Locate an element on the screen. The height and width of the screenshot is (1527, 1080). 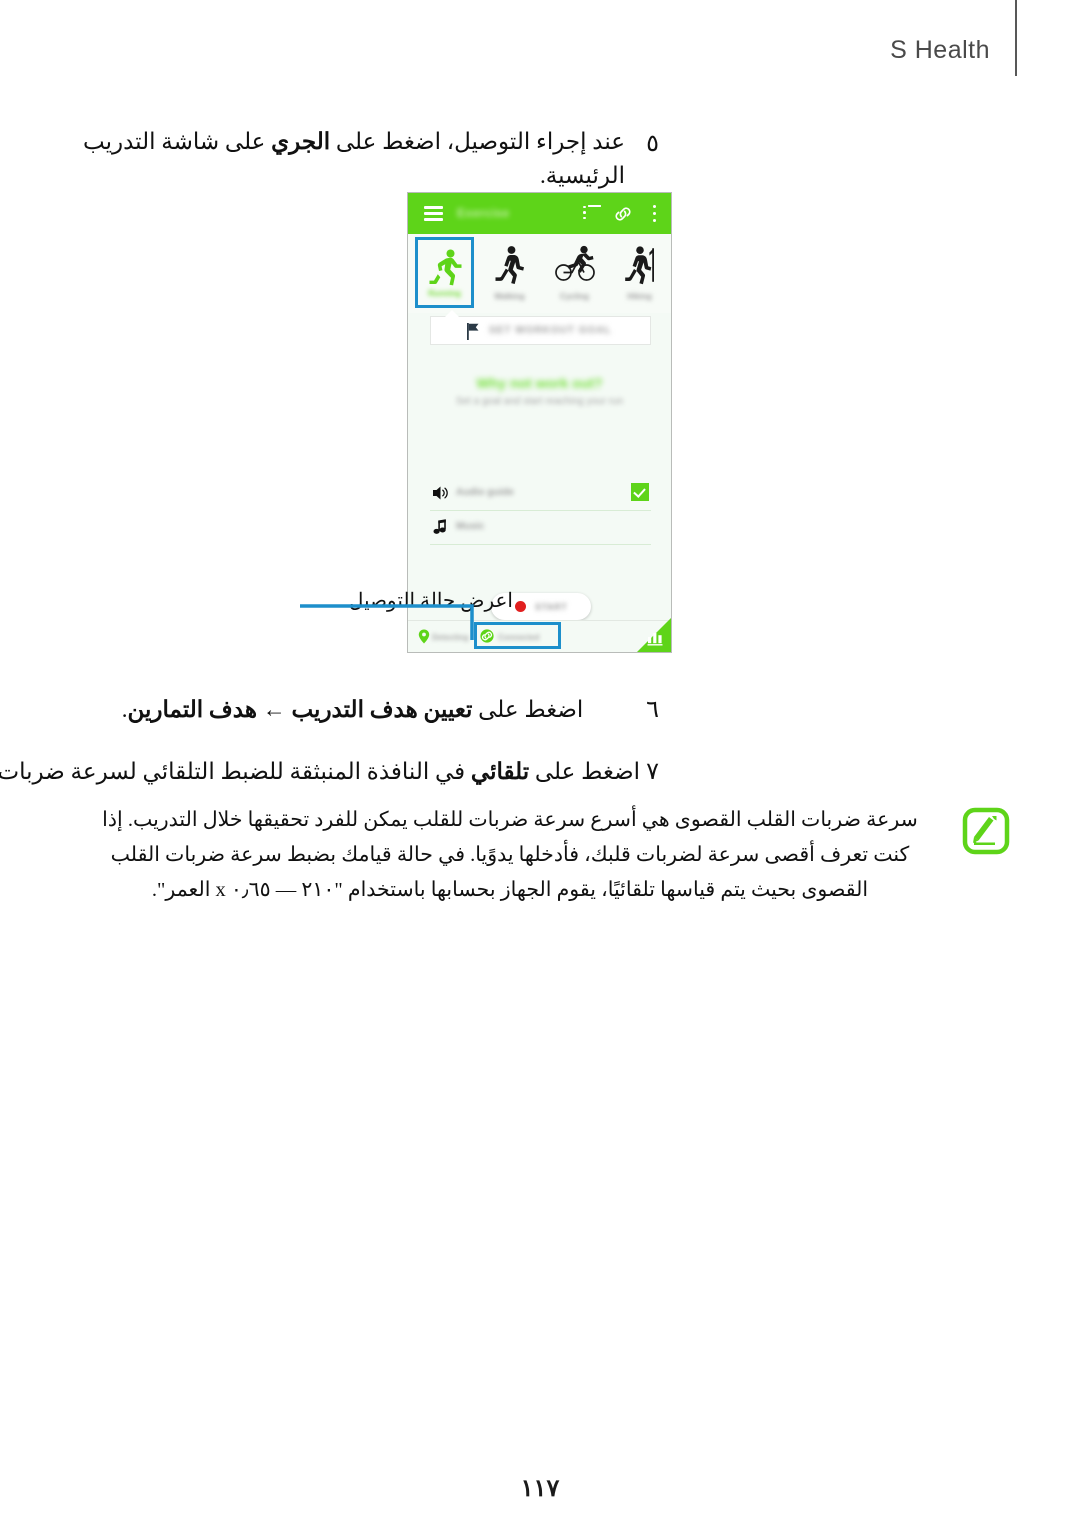
audio-guide-checkbox is located at coordinates (640, 492).